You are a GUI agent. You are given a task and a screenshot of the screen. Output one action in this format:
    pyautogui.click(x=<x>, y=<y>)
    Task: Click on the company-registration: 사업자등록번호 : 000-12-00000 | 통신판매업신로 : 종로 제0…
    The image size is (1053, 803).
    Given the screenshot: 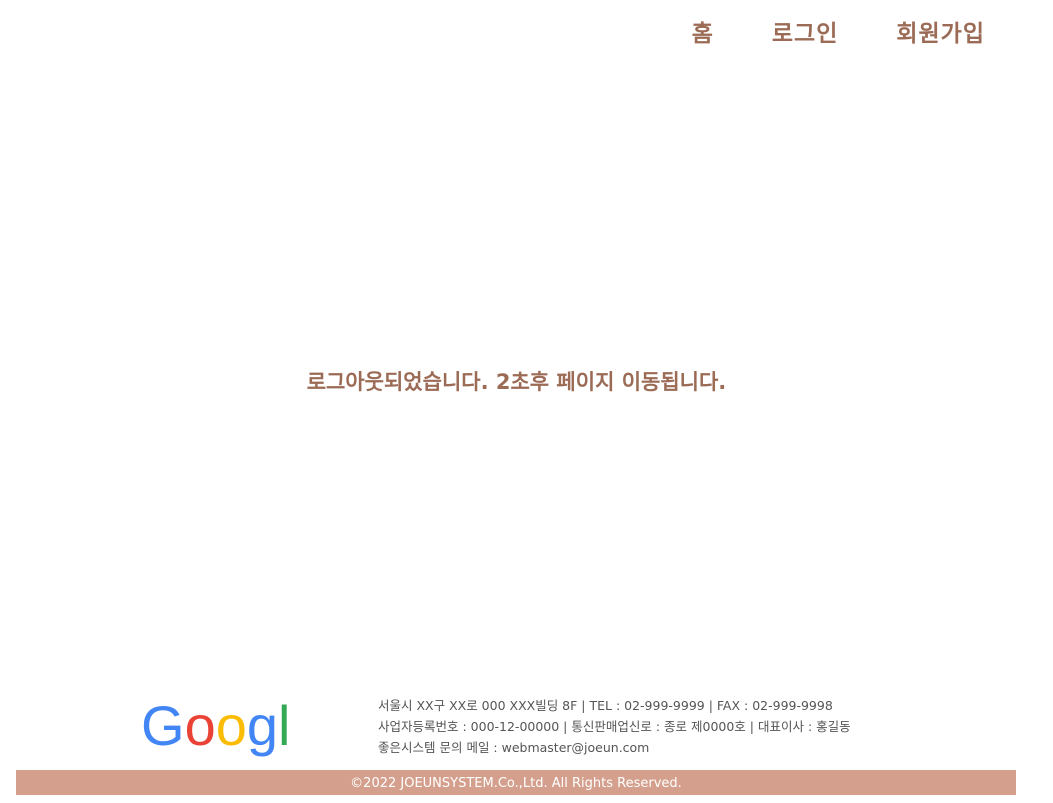 What is the action you would take?
    pyautogui.click(x=614, y=726)
    